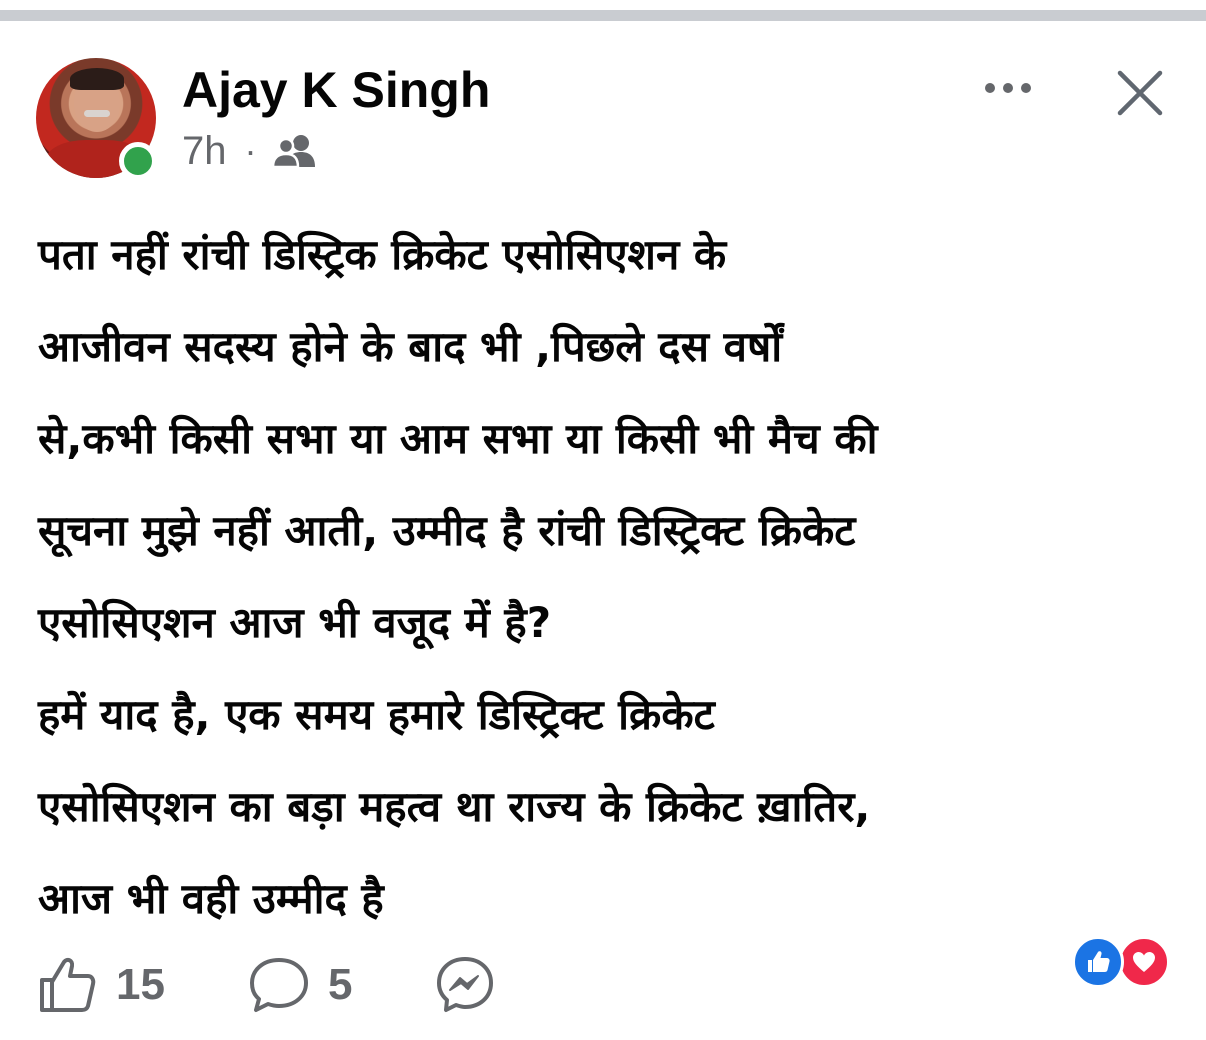 Image resolution: width=1206 pixels, height=1040 pixels. I want to click on post-time: 7h, so click(204, 151).